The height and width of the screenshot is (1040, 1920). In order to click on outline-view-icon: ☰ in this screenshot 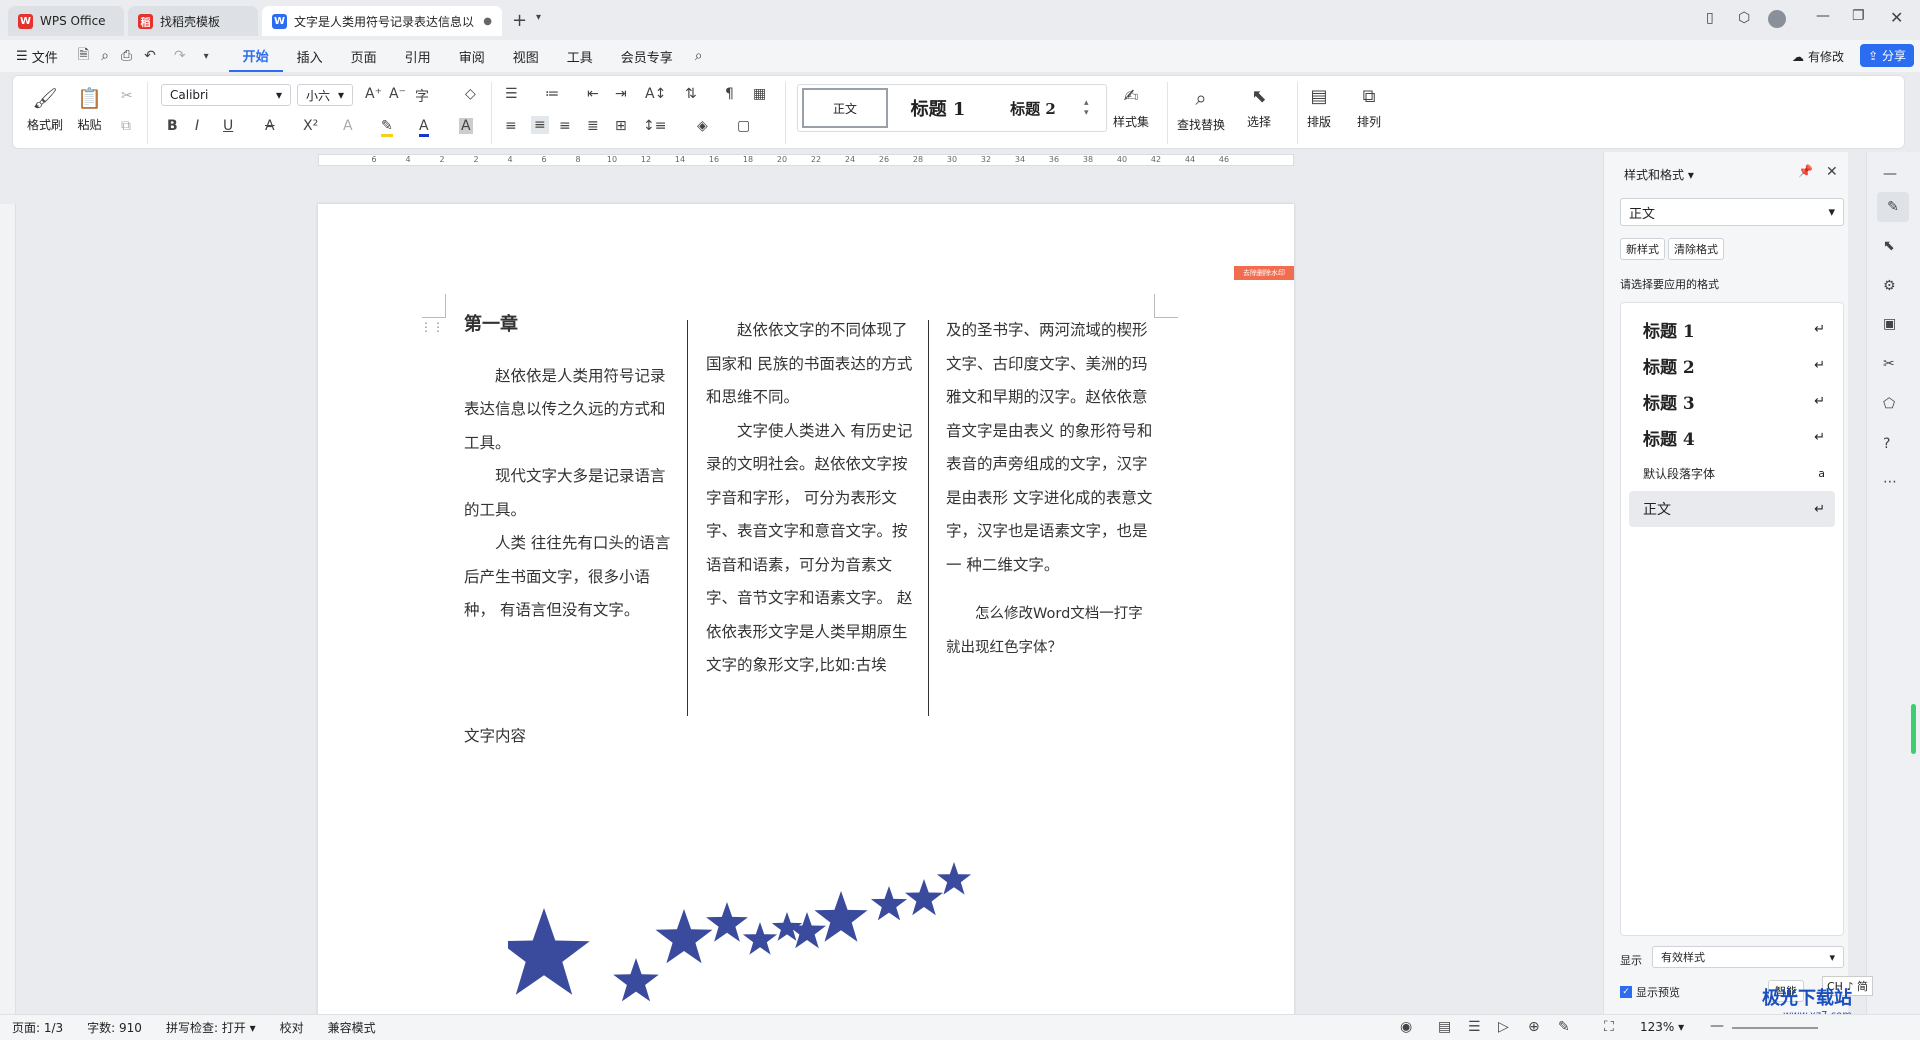, I will do `click(1474, 1027)`.